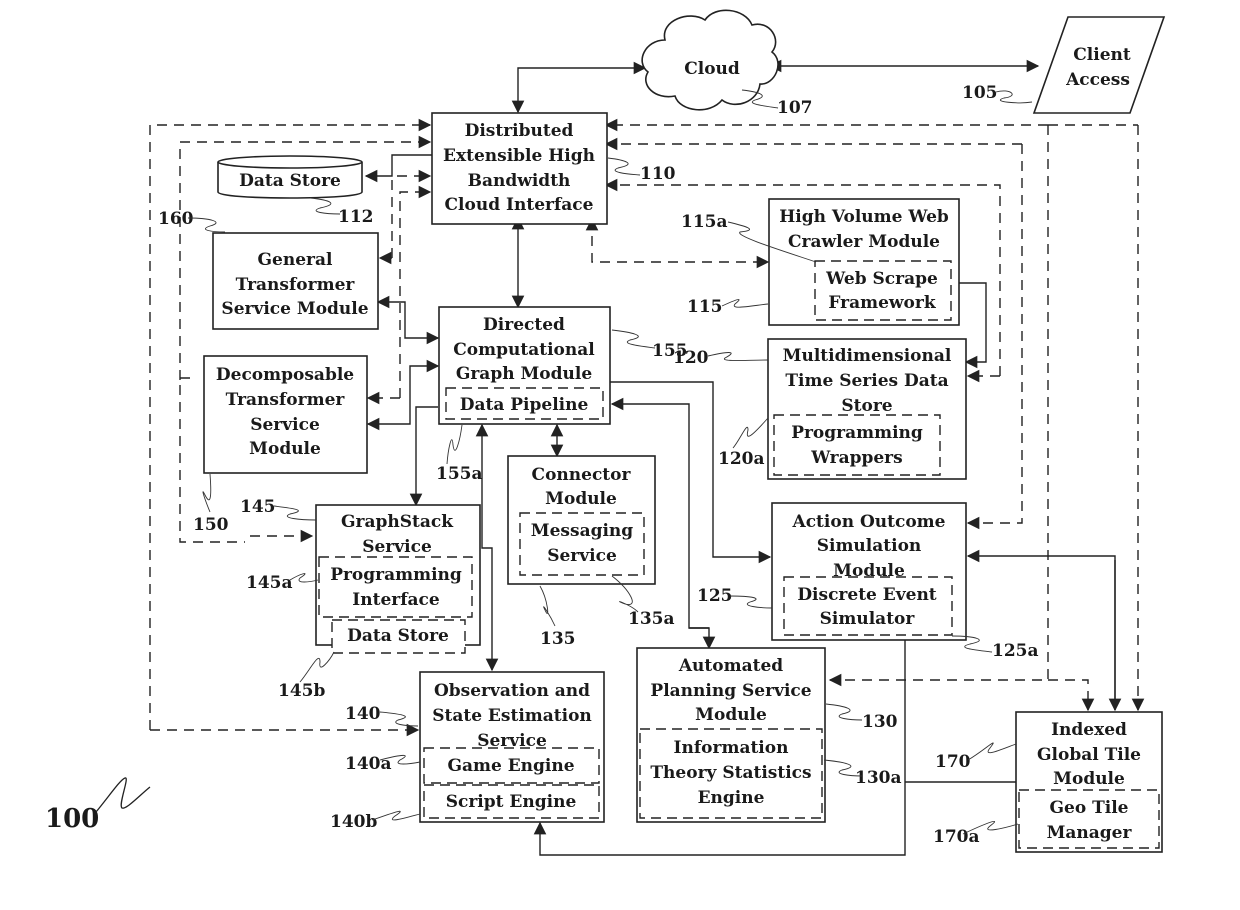 The height and width of the screenshot is (910, 1240). Describe the element at coordinates (123, 795) in the screenshot. I see `figure-leader` at that location.